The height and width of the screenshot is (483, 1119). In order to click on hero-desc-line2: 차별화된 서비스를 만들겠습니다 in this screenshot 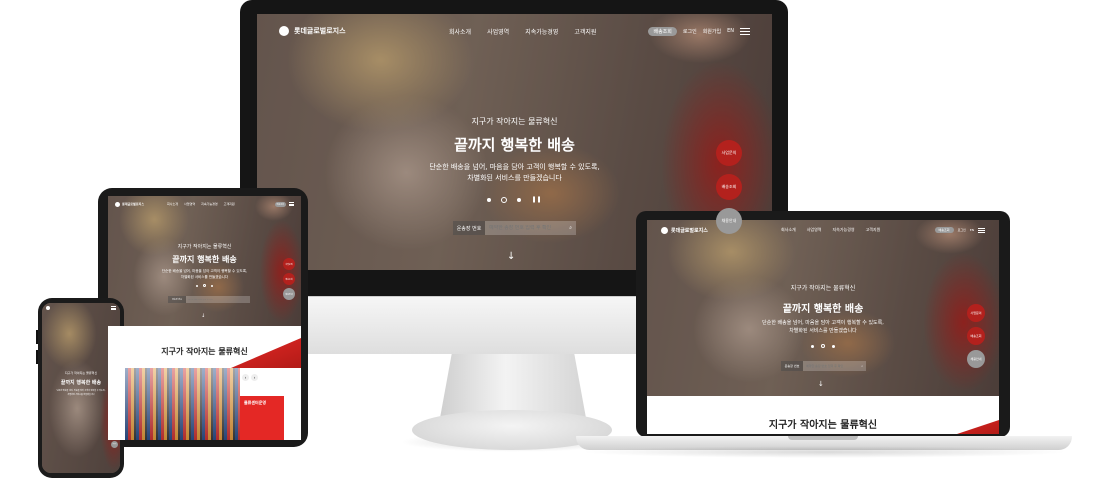, I will do `click(514, 178)`.